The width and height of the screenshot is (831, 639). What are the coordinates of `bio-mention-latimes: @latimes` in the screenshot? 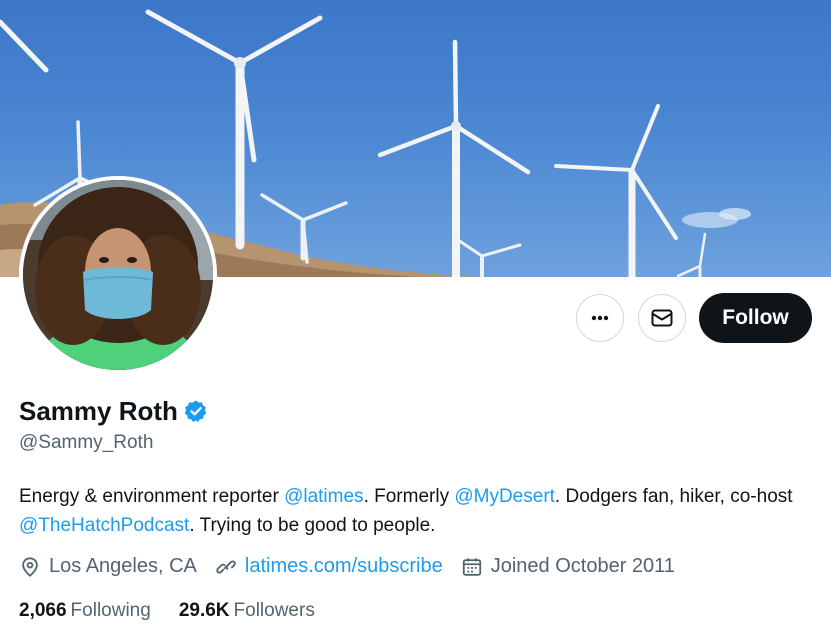 It's located at (323, 496).